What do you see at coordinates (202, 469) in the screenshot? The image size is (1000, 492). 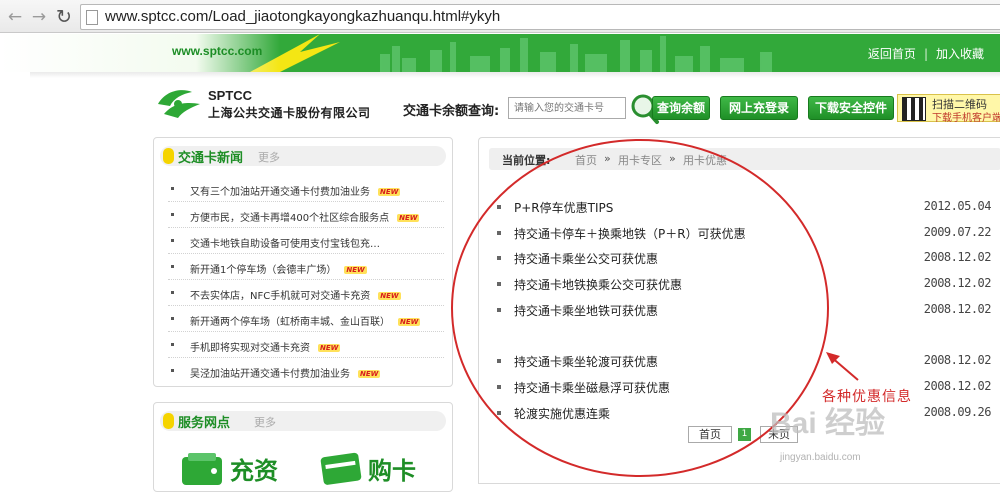 I see `wallet-icon` at bounding box center [202, 469].